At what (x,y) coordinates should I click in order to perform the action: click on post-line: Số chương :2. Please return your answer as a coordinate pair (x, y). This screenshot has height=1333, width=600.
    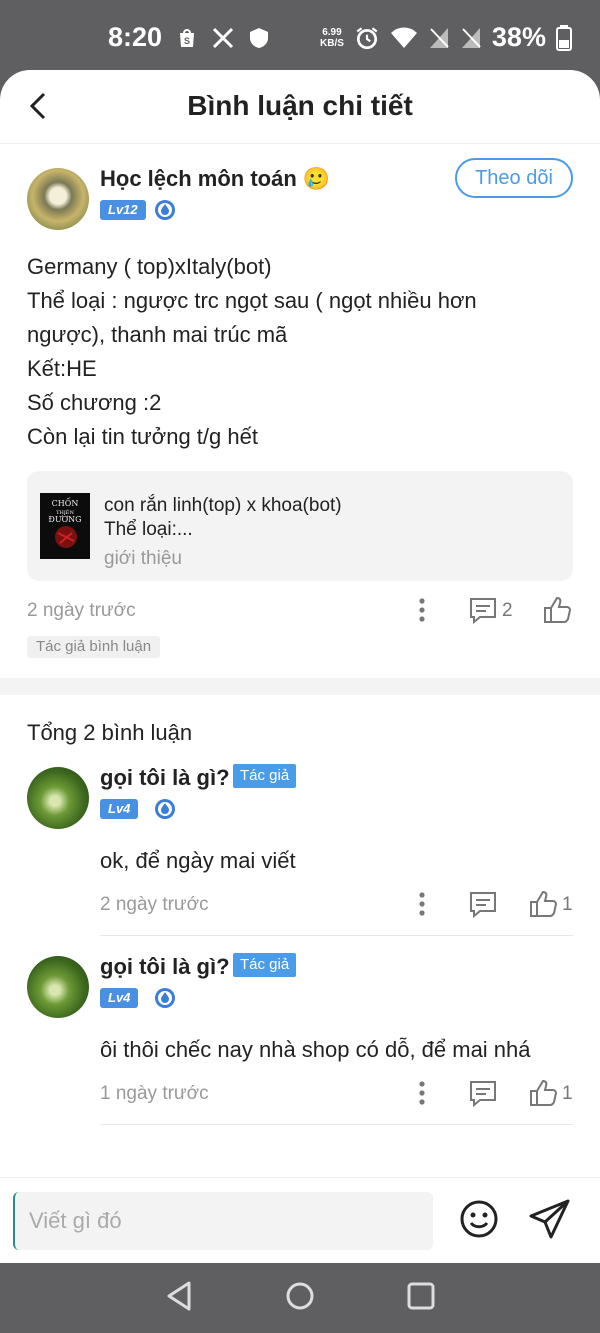
    Looking at the image, I should click on (94, 402).